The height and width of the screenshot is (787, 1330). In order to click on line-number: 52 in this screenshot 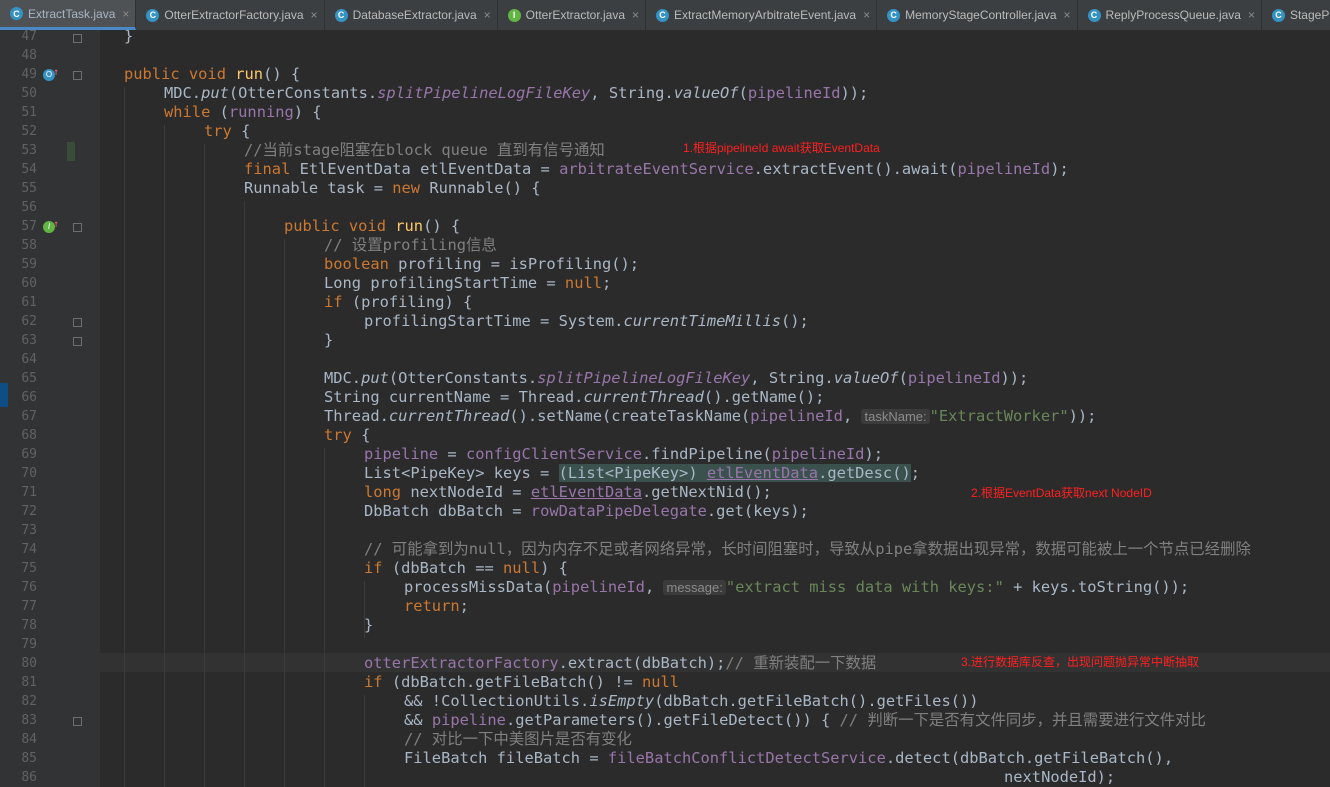, I will do `click(29, 131)`.